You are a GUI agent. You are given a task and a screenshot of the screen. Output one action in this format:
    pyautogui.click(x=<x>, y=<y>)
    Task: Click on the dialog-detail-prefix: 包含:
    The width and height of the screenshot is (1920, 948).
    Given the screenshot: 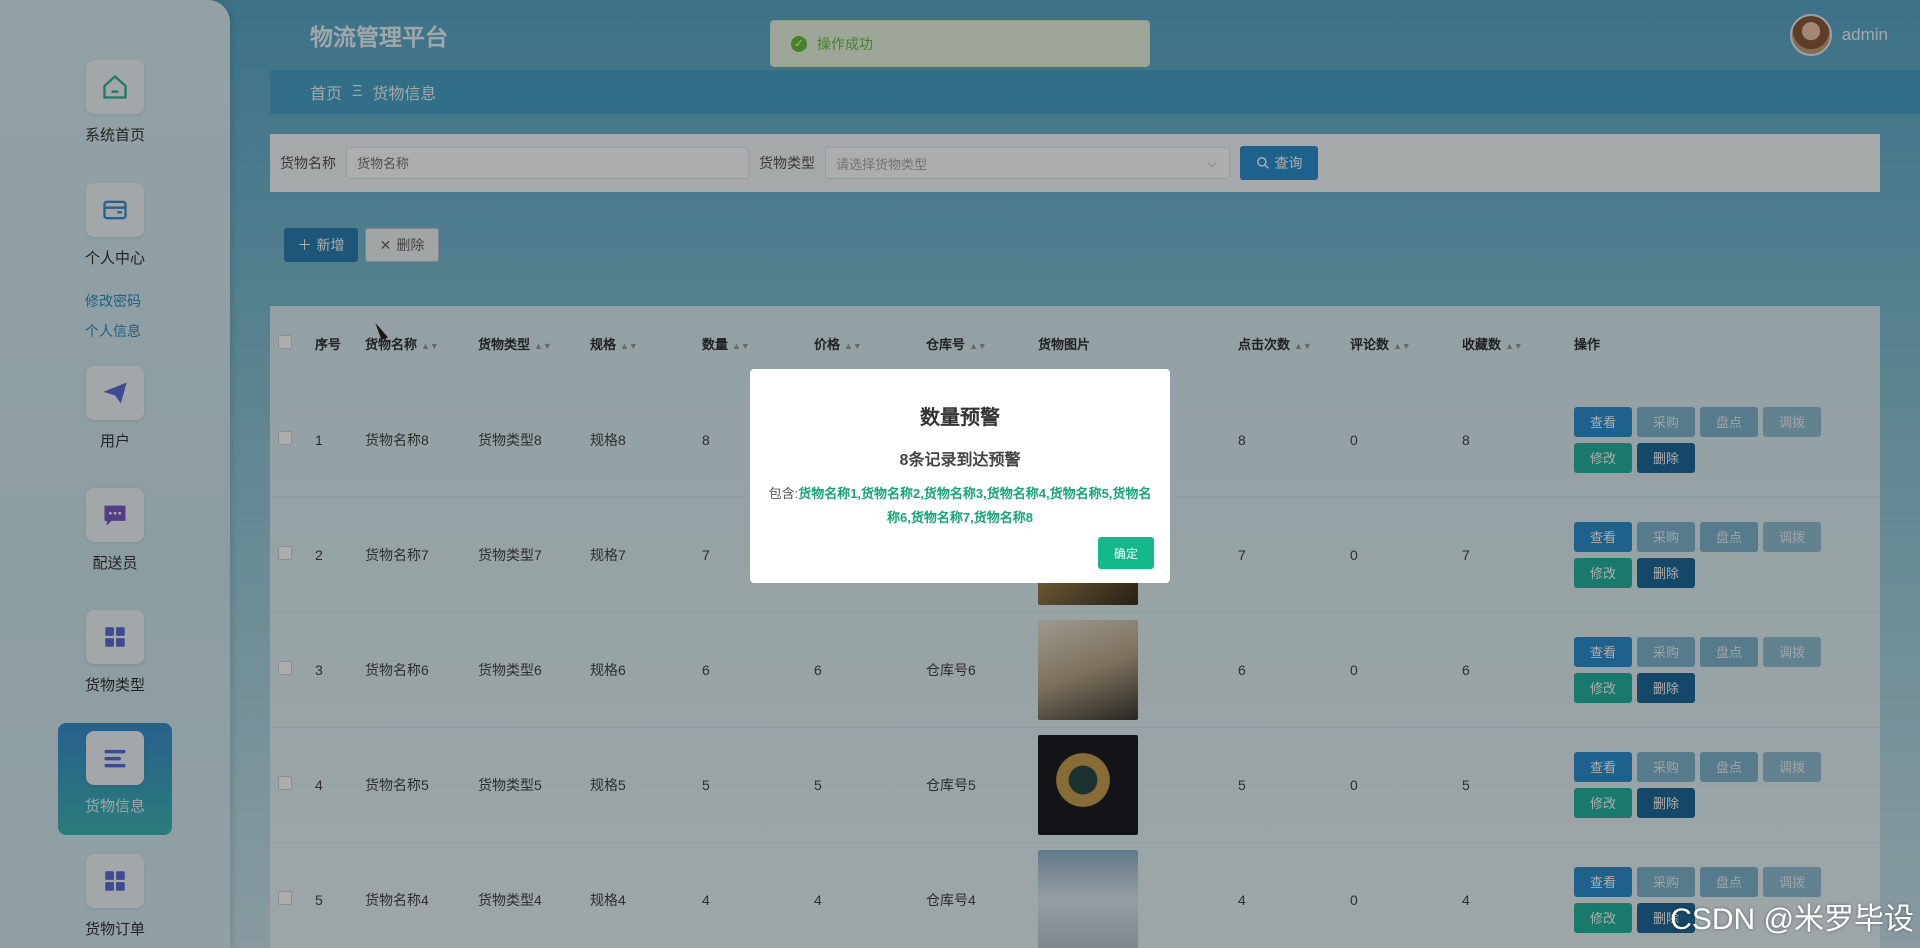 What is the action you would take?
    pyautogui.click(x=783, y=493)
    